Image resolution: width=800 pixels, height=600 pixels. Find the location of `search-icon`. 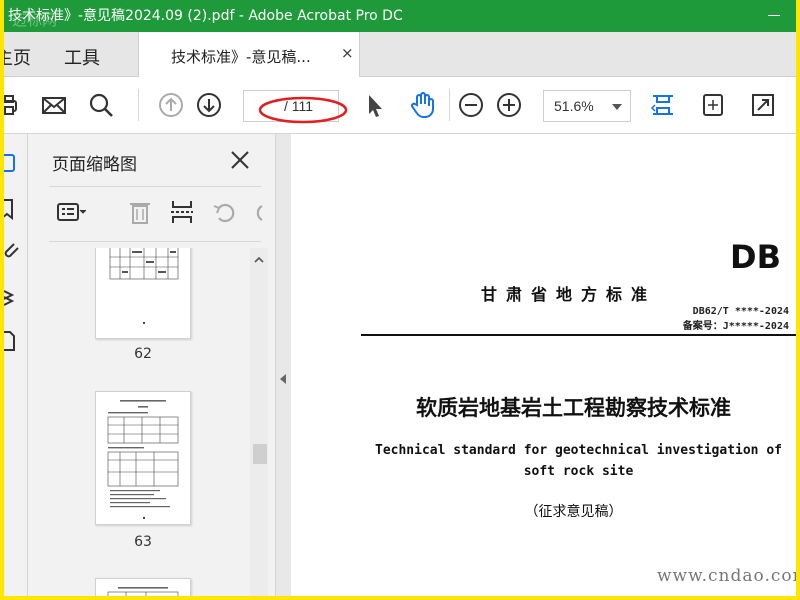

search-icon is located at coordinates (101, 105).